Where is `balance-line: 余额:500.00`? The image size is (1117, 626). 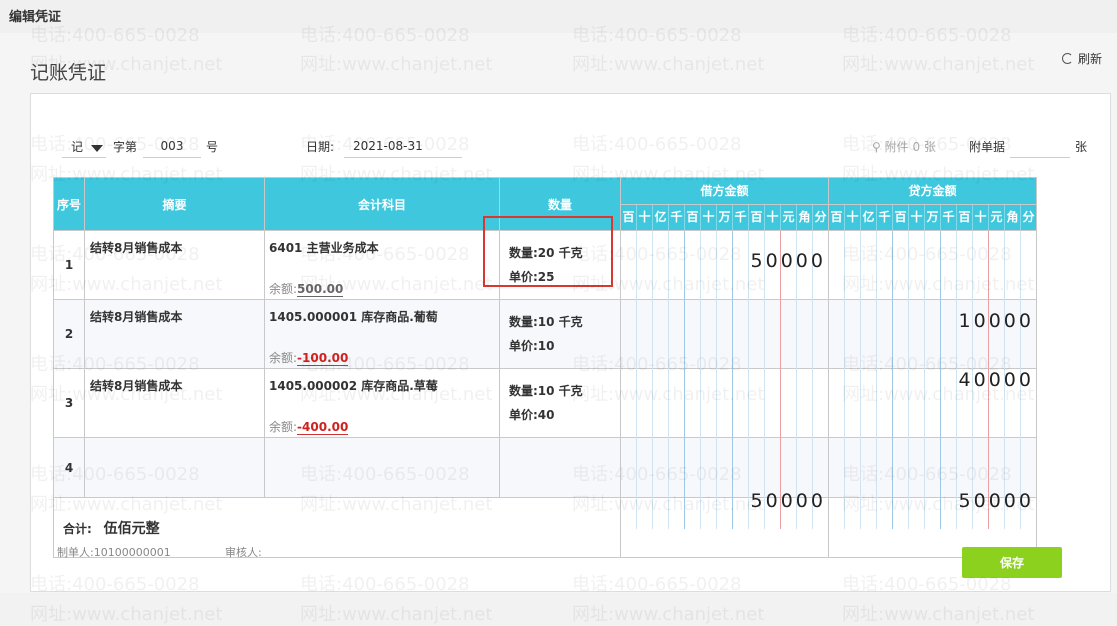
balance-line: 余额:500.00 is located at coordinates (306, 288).